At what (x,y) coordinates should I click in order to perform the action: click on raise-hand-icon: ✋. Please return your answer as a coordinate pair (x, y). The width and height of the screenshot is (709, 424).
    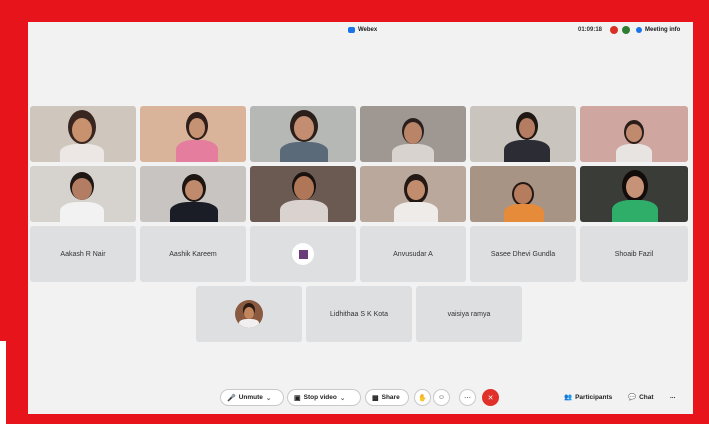
    Looking at the image, I should click on (422, 397).